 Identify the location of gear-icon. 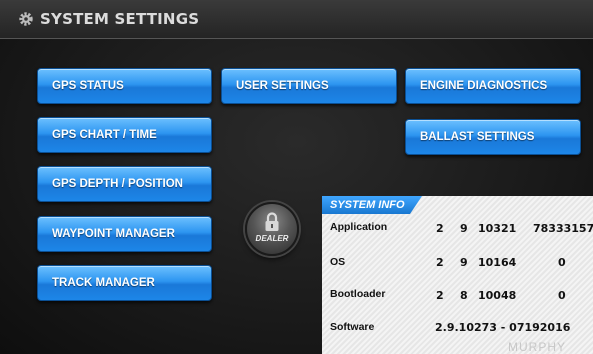
(26, 19).